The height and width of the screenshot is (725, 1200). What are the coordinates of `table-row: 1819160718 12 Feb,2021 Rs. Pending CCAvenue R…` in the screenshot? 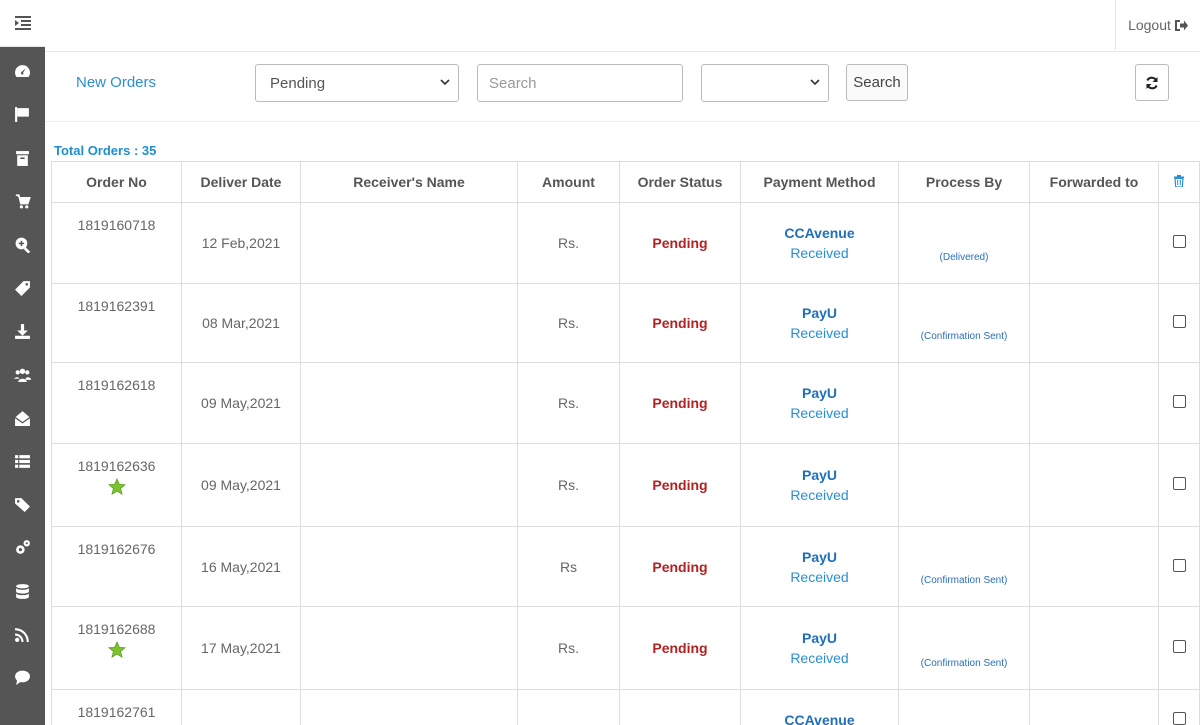 It's located at (625, 243).